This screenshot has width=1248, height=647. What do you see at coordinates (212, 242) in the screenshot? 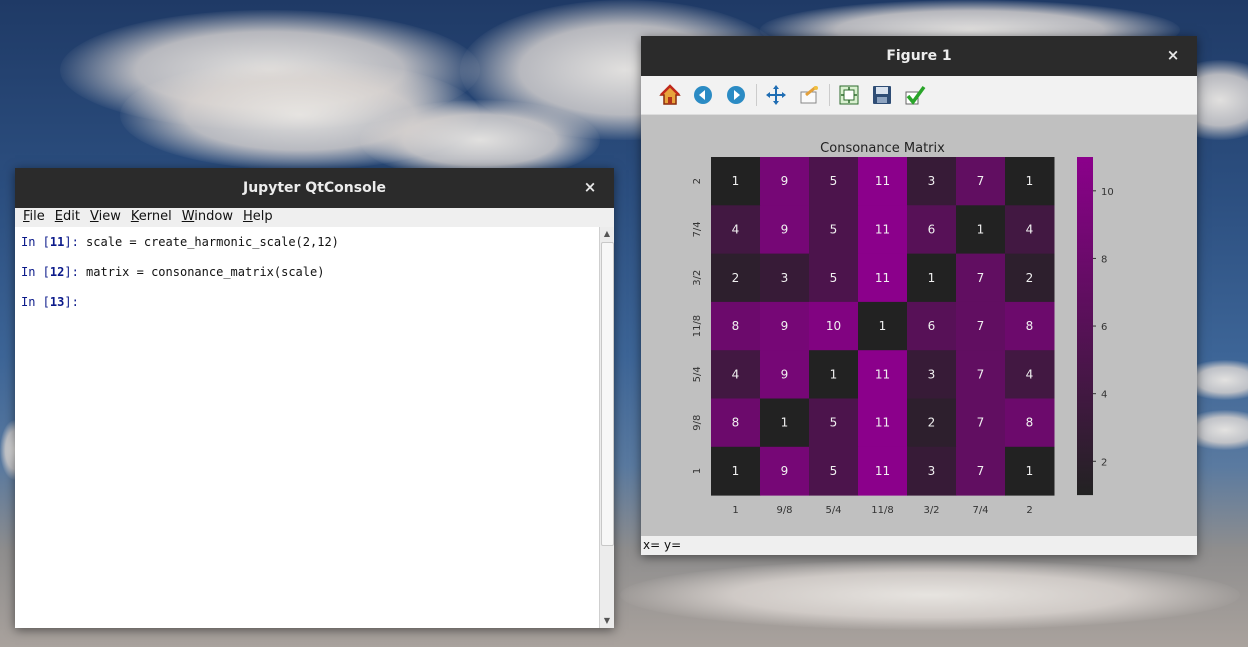
I see `code-text: scale = create_harmonic_scale(2,12)` at bounding box center [212, 242].